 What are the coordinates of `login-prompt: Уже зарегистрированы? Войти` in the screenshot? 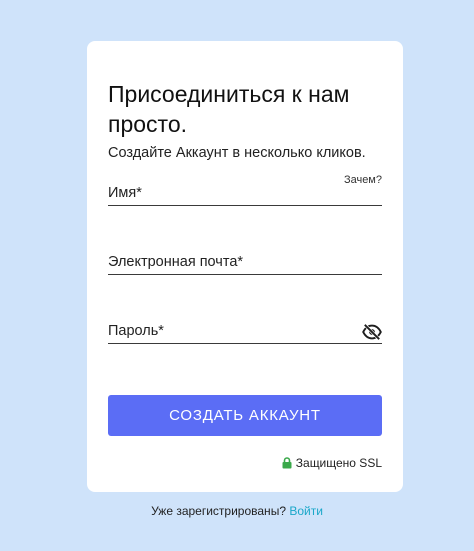 It's located at (237, 511).